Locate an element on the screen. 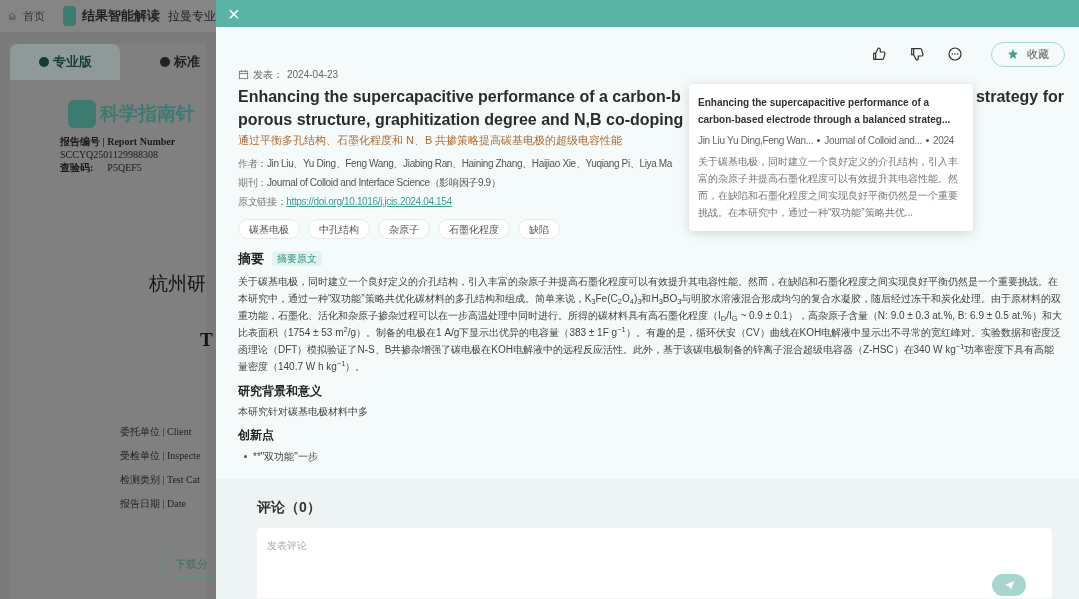  dislike-icon is located at coordinates (917, 54).